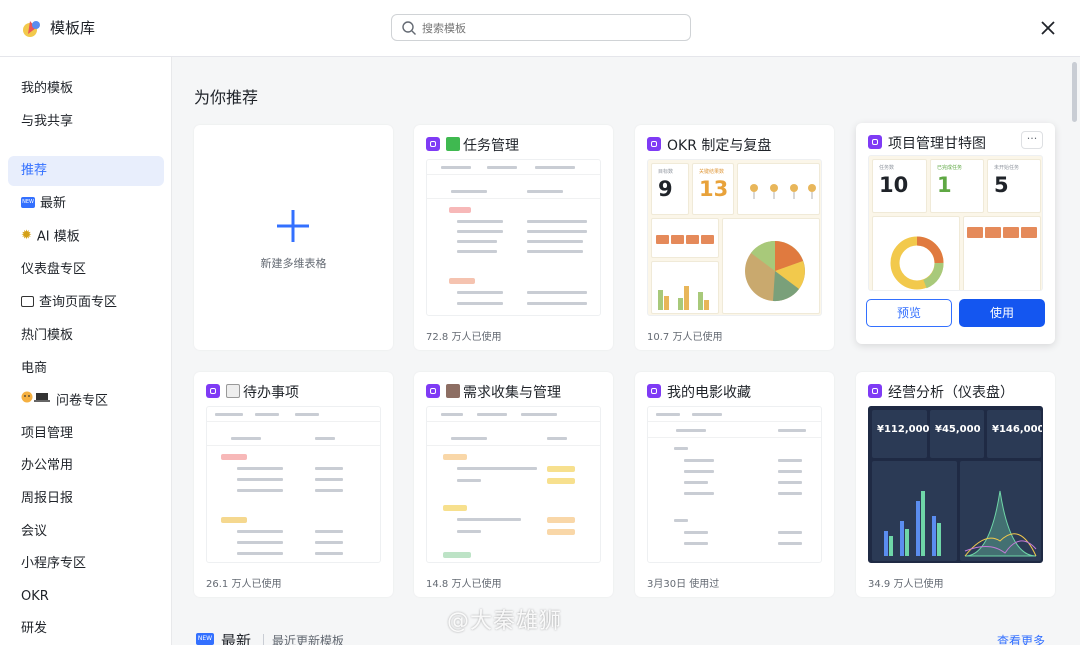 Image resolution: width=1080 pixels, height=645 pixels. I want to click on sidebar-item-okr: OKR, so click(86, 597).